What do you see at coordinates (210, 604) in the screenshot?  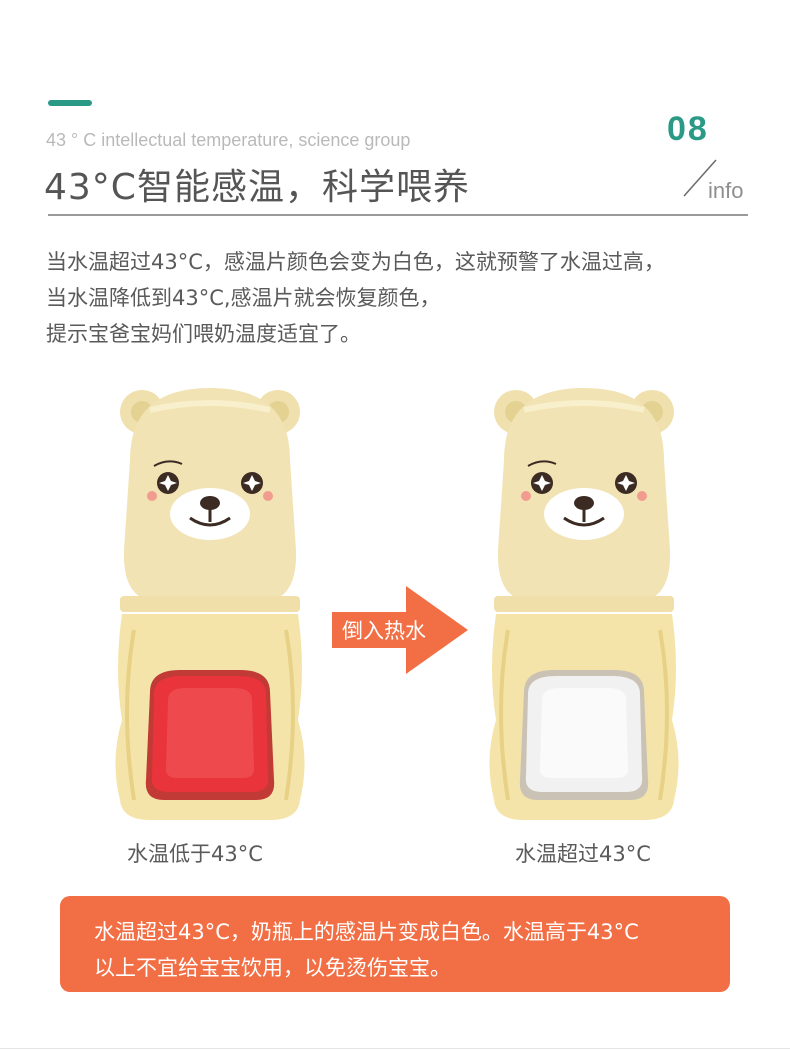 I see `bottle-image-cold` at bounding box center [210, 604].